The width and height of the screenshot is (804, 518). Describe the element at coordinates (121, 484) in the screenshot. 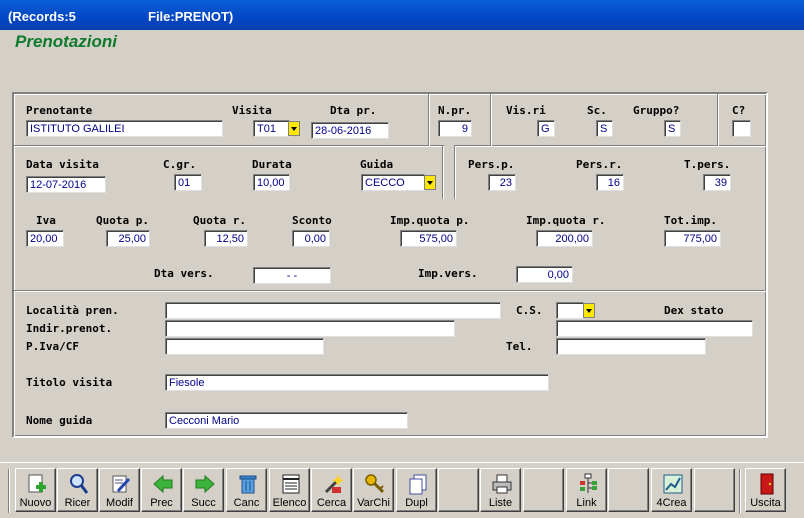

I see `edit-icon` at that location.